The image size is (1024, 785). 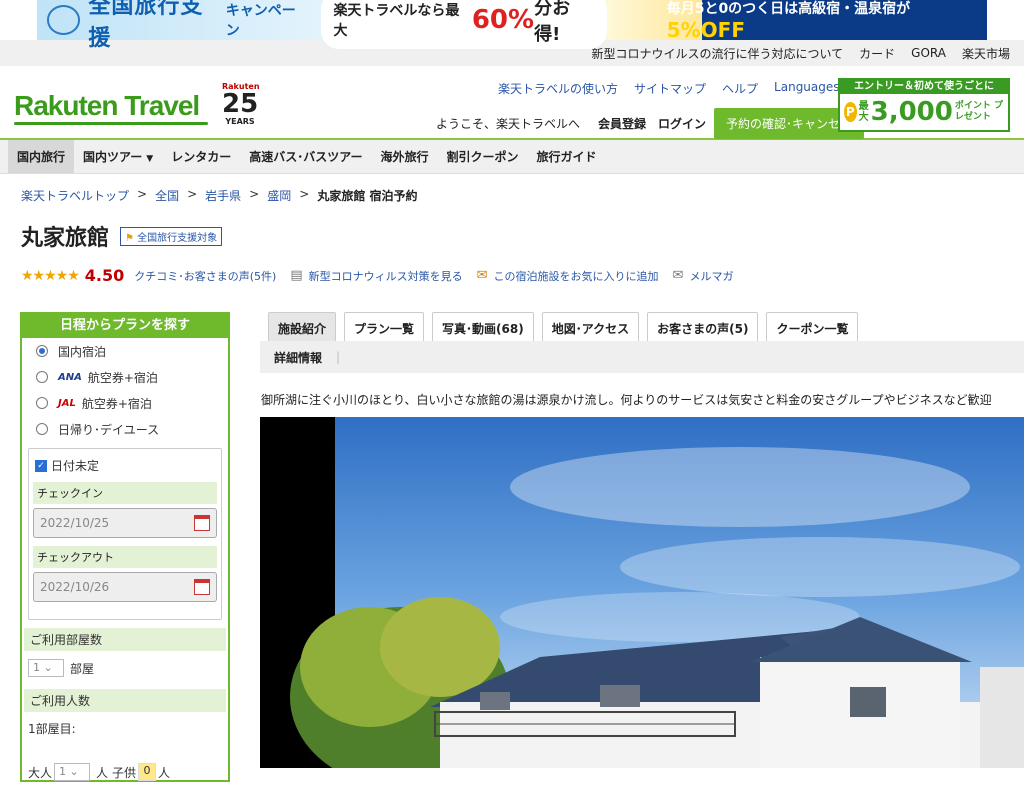 I want to click on tab-facility-info: 施設紹介, so click(x=302, y=328).